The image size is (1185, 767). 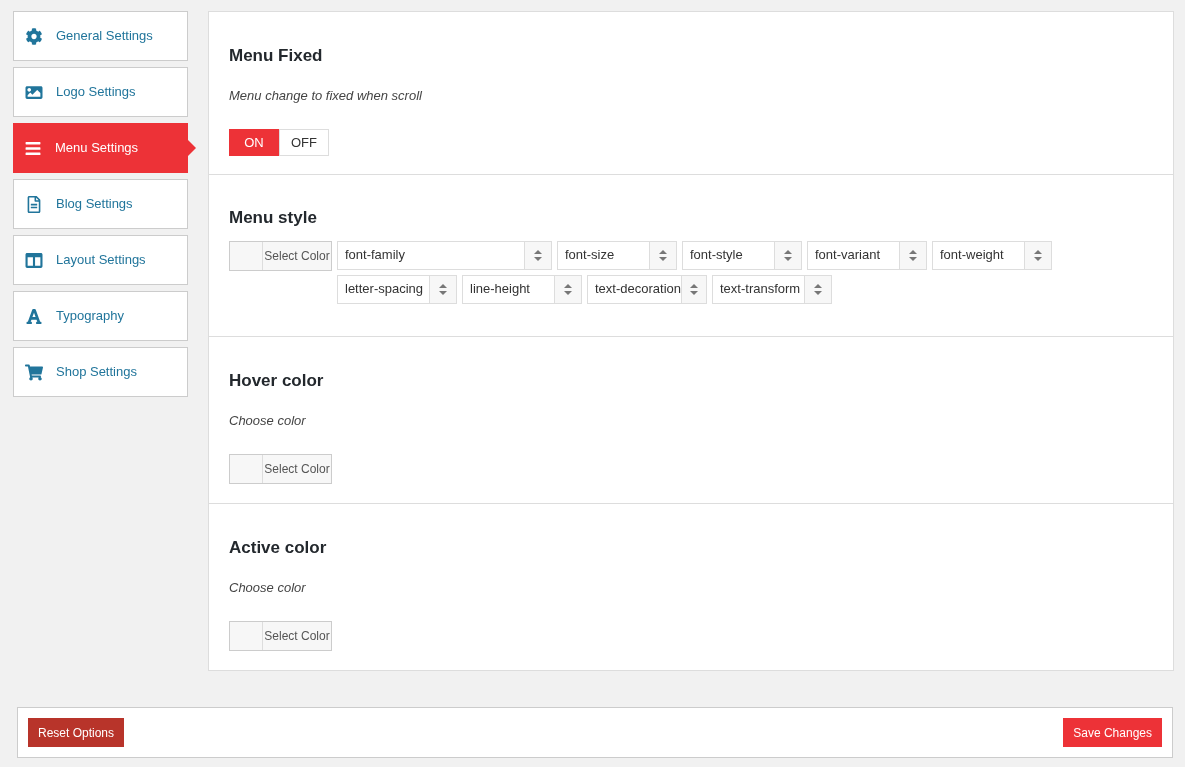 I want to click on sidebar-item: Layout Settings, so click(x=100, y=260).